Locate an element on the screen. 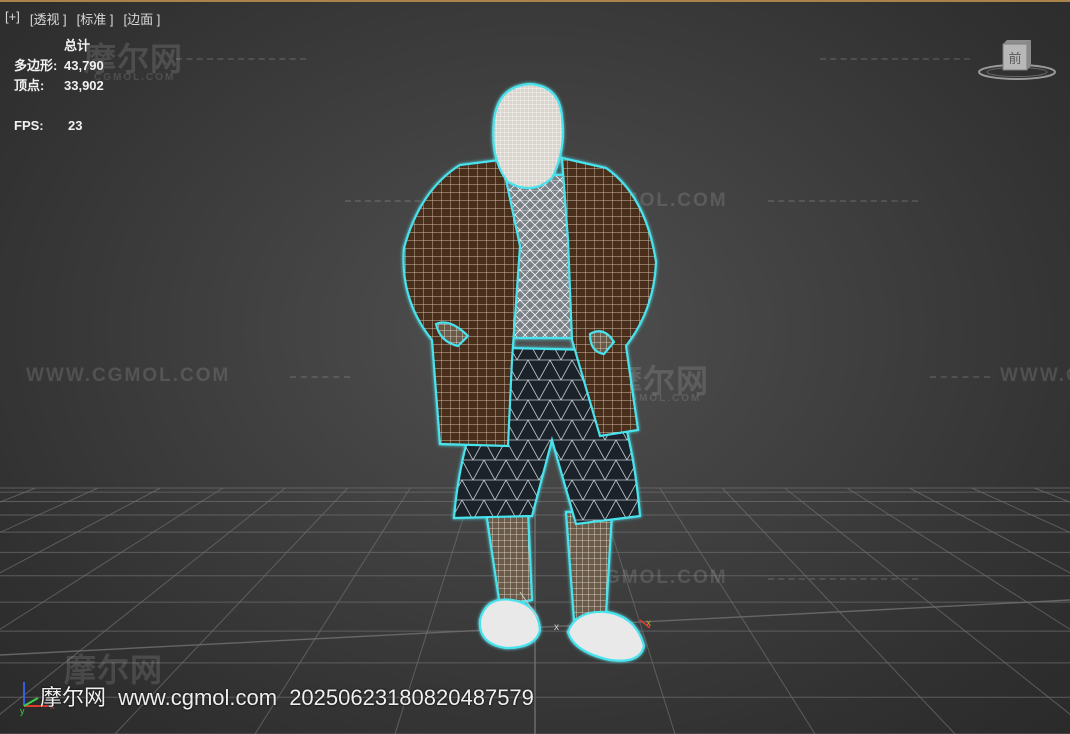 This screenshot has width=1070, height=734. viewcube-icon: 前 is located at coordinates (1017, 60).